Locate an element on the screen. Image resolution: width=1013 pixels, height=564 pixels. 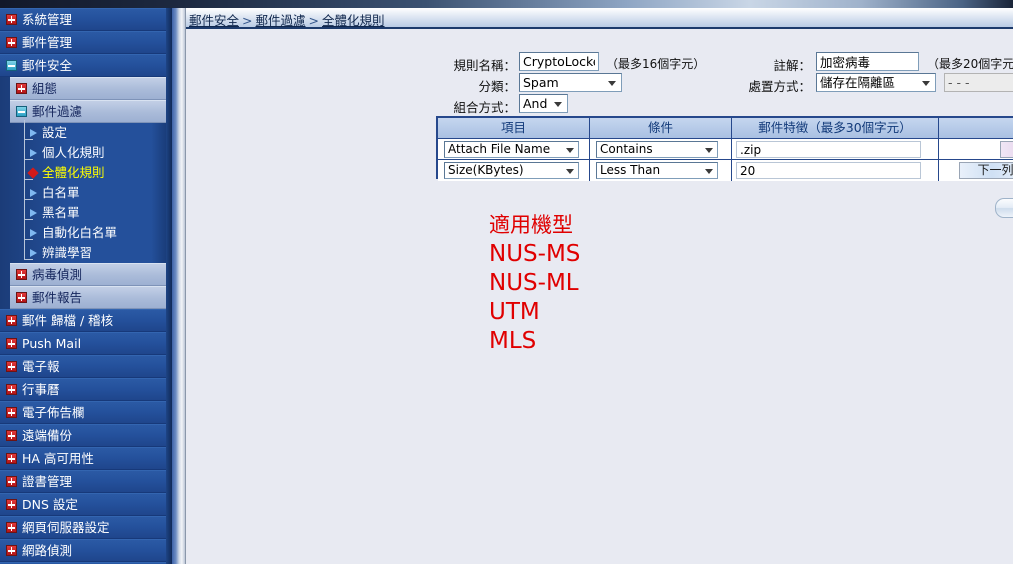
sidebar-item-11: 自動化白名單 is located at coordinates (97, 231).